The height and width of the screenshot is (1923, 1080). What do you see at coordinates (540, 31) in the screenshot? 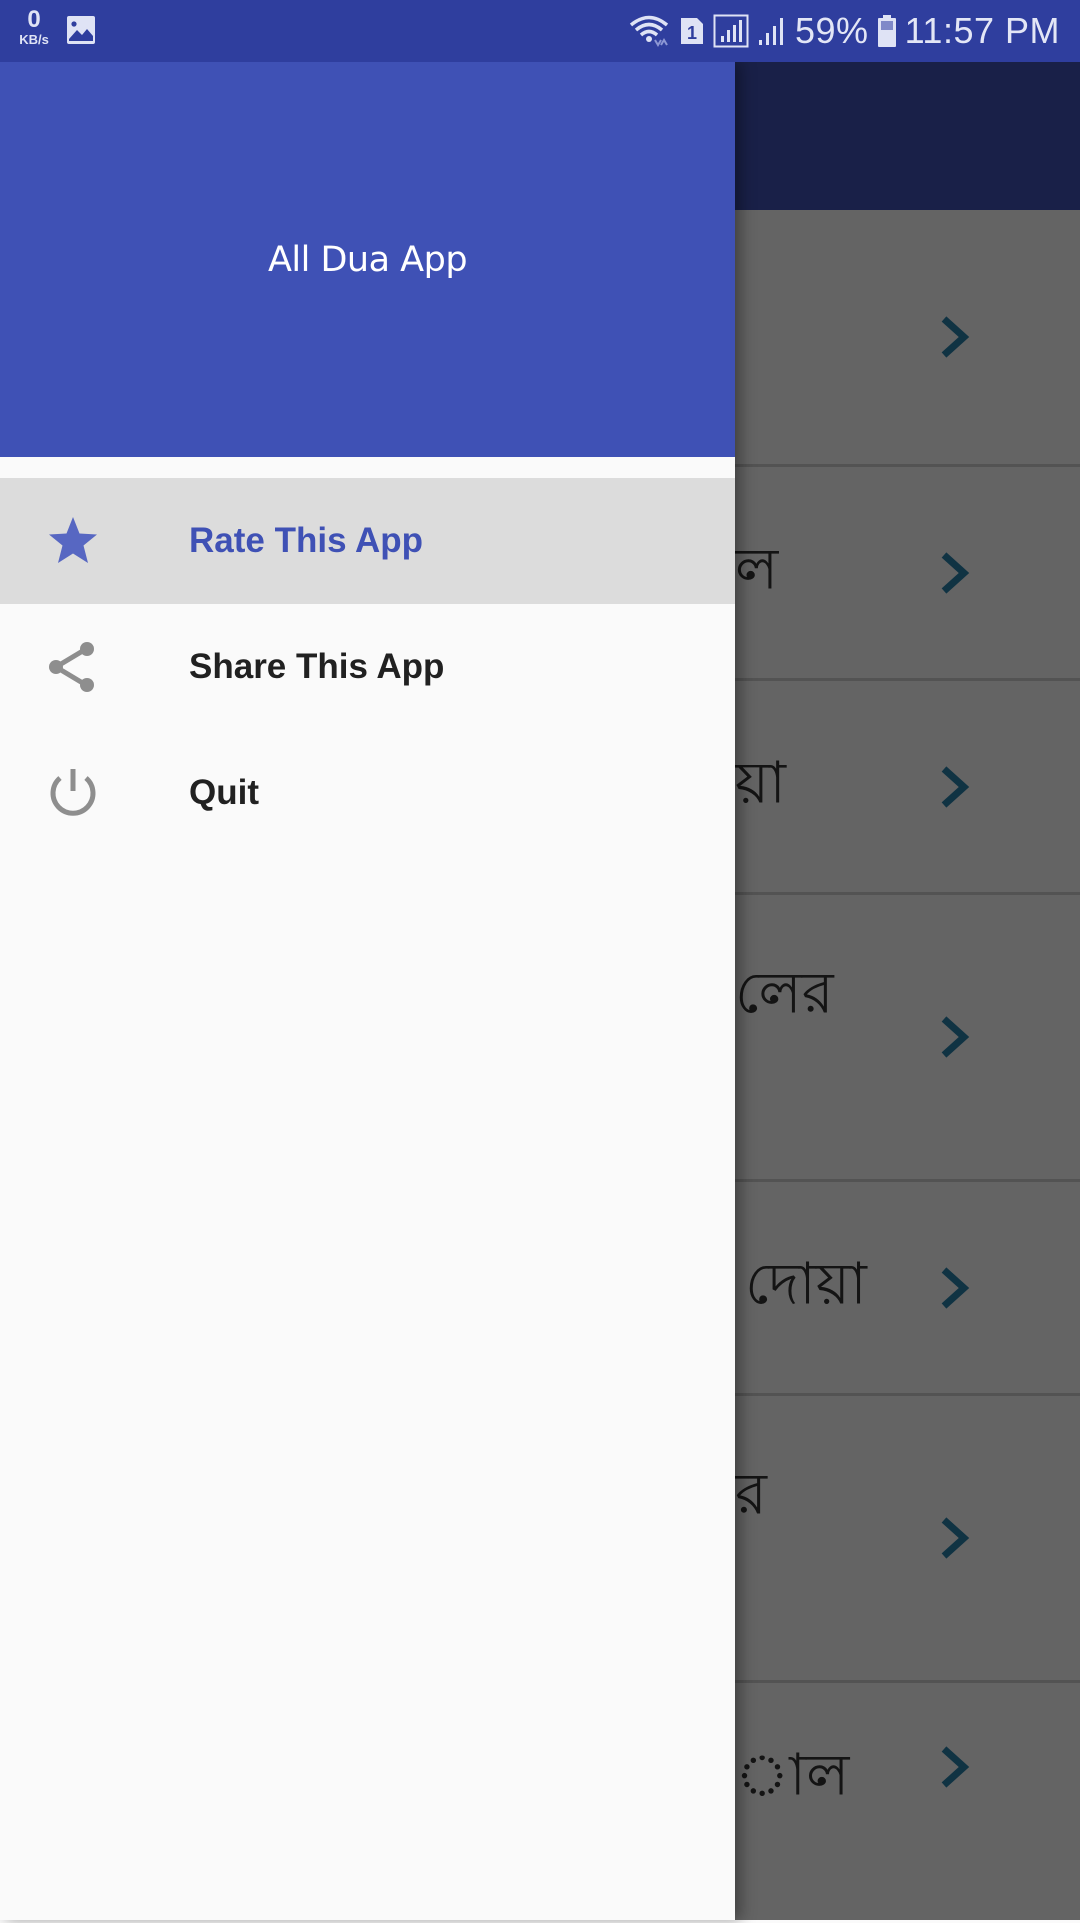
I see `status-bar: 0 KB/s 1 59% 11:57 PM` at bounding box center [540, 31].